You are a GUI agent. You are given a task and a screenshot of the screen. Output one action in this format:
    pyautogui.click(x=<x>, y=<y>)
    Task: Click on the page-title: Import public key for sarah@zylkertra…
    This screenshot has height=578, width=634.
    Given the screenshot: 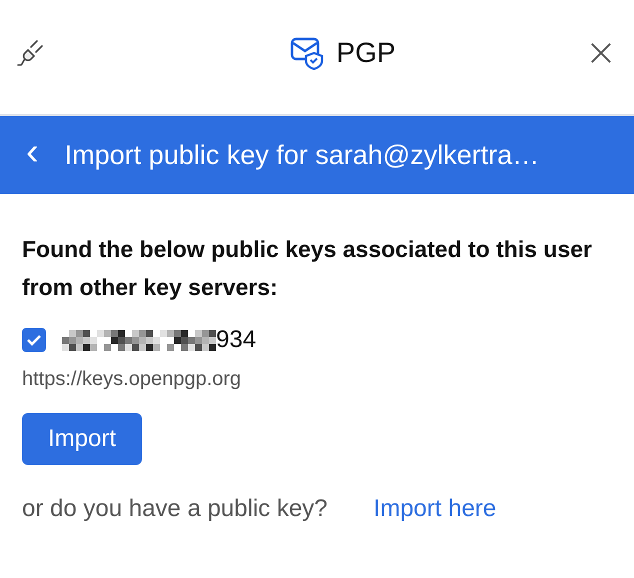 What is the action you would take?
    pyautogui.click(x=302, y=155)
    